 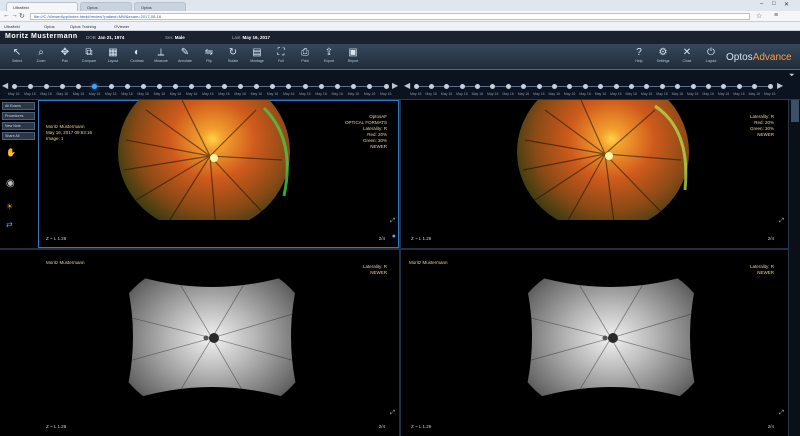 I want to click on settings-tool-button: ⚙ Settings, so click(x=663, y=57).